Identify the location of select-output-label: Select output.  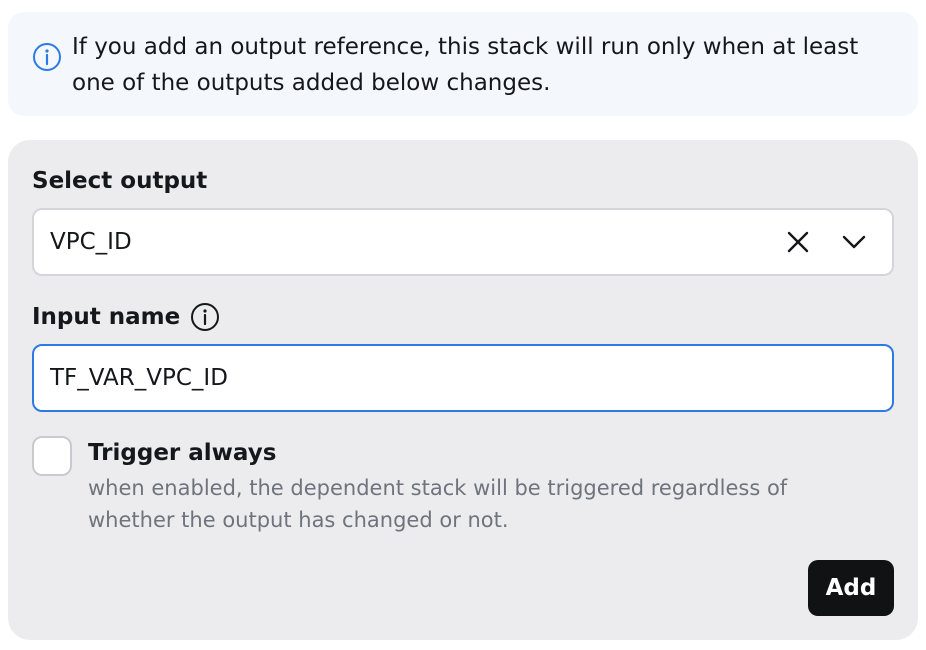
(120, 181).